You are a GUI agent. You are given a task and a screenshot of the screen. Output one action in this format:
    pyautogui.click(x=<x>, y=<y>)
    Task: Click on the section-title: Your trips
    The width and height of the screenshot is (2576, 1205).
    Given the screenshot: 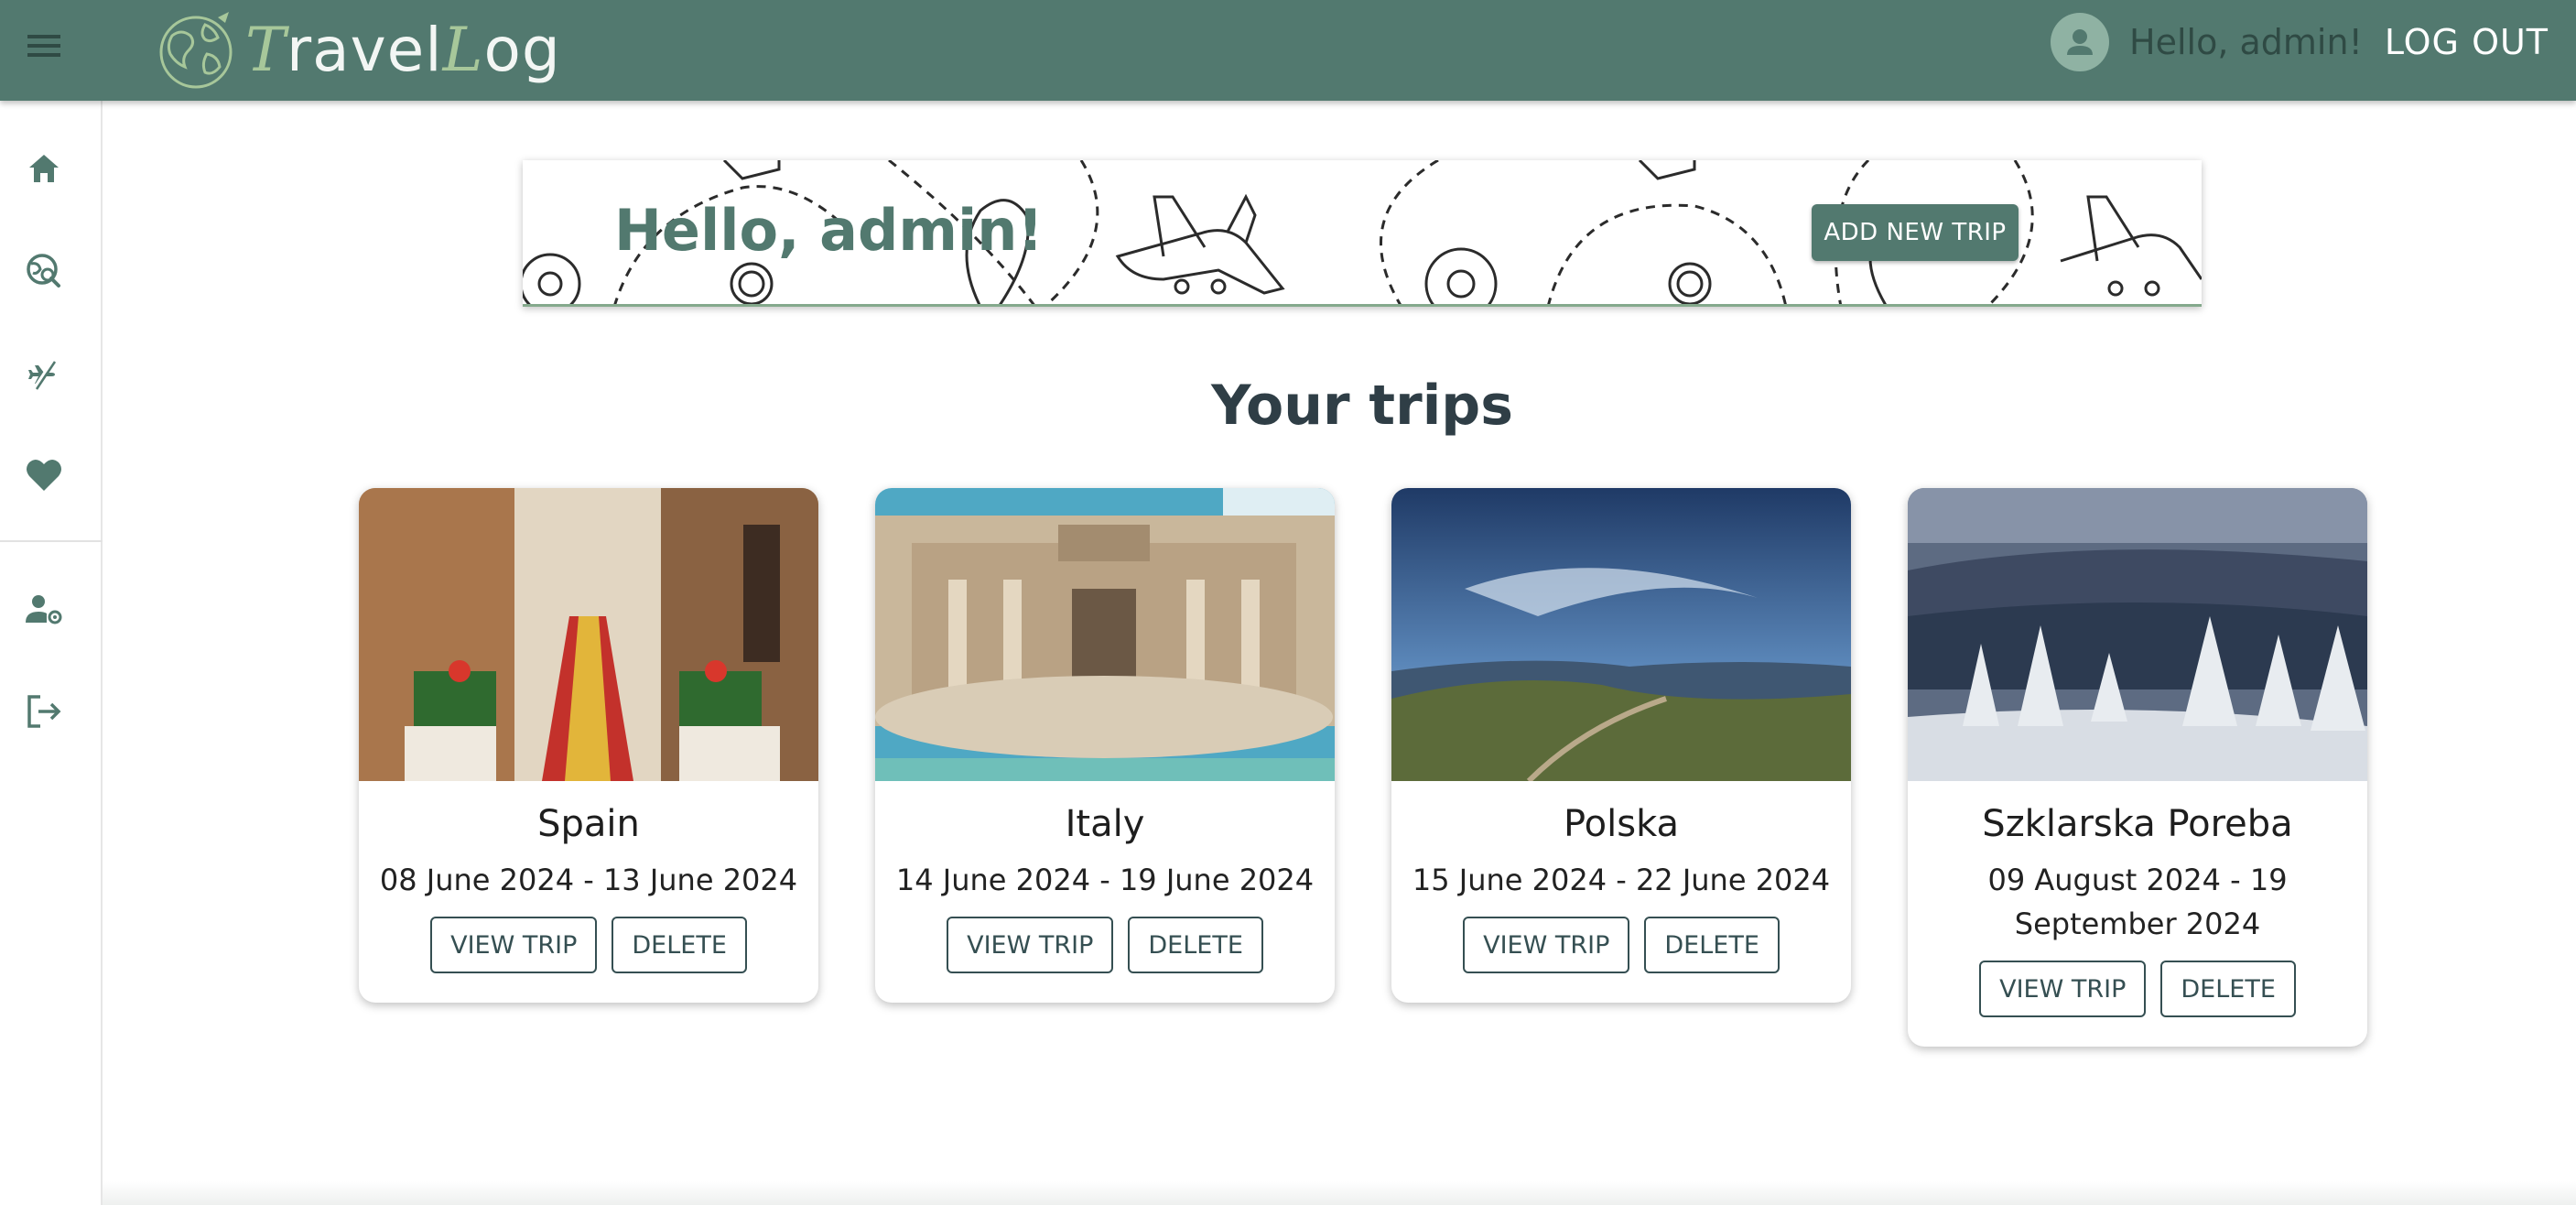 What is the action you would take?
    pyautogui.click(x=1362, y=406)
    